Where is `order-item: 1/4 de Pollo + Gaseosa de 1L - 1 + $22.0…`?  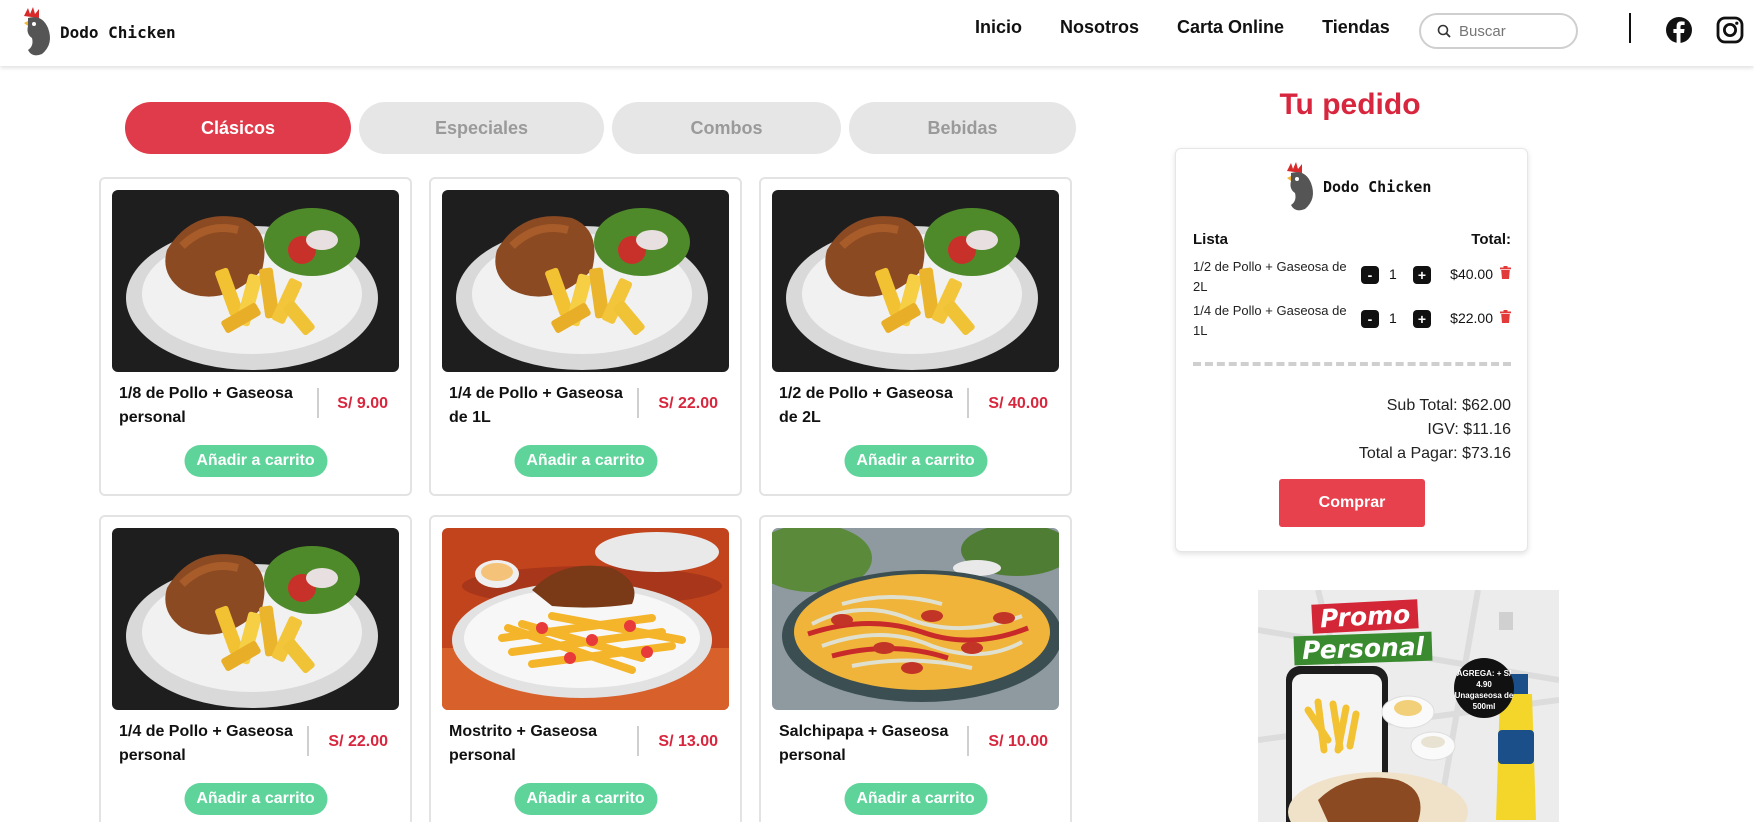
order-item: 1/4 de Pollo + Gaseosa de 1L - 1 + $22.0… is located at coordinates (1352, 321).